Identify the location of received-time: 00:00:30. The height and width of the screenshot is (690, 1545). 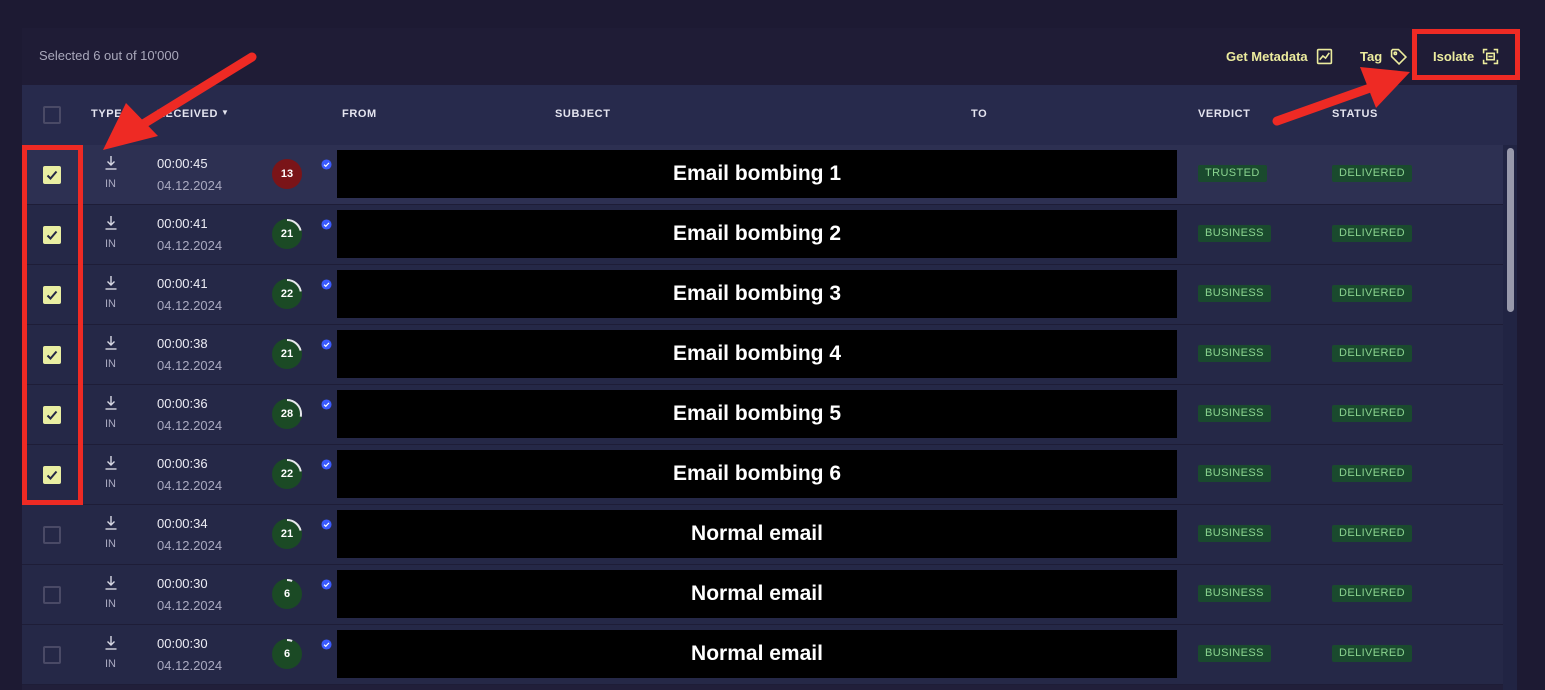
(182, 643).